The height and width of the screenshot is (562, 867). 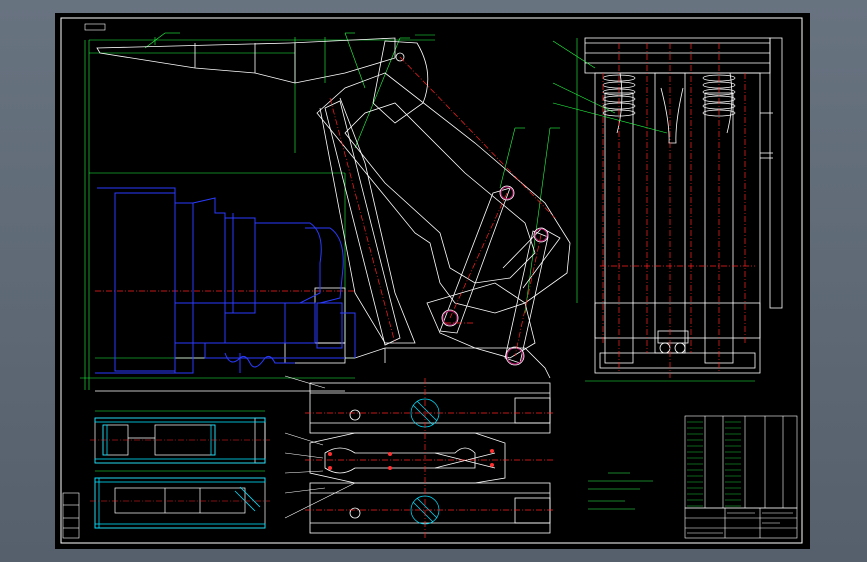 I want to click on requirements-scribble, so click(x=620, y=491).